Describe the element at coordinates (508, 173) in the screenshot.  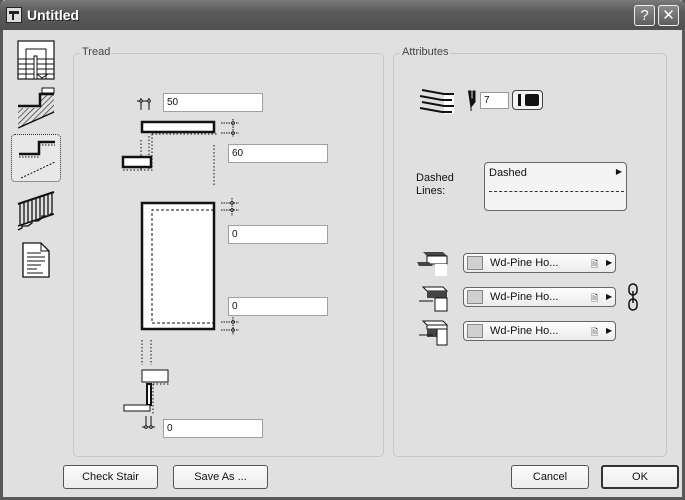
I see `line-type-name: Dashed` at that location.